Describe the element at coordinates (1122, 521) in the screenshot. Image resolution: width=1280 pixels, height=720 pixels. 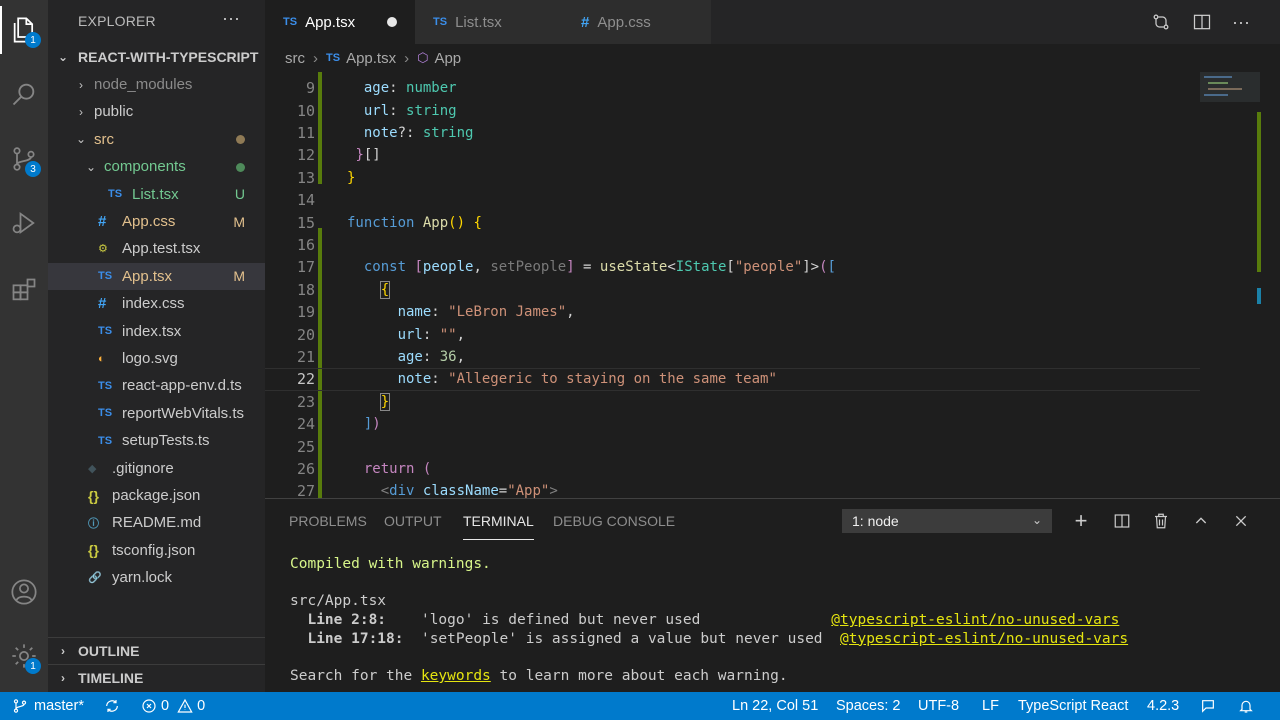
I see `split-terminal-icon` at that location.